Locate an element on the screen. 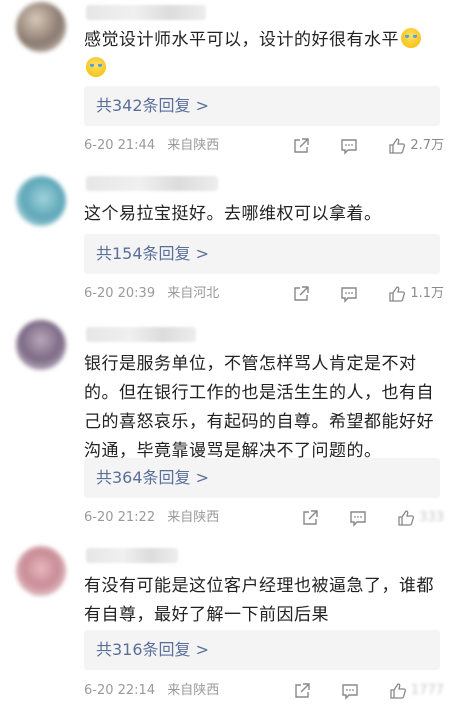 This screenshot has height=711, width=458. comment-actions: 2.7万 is located at coordinates (353, 146).